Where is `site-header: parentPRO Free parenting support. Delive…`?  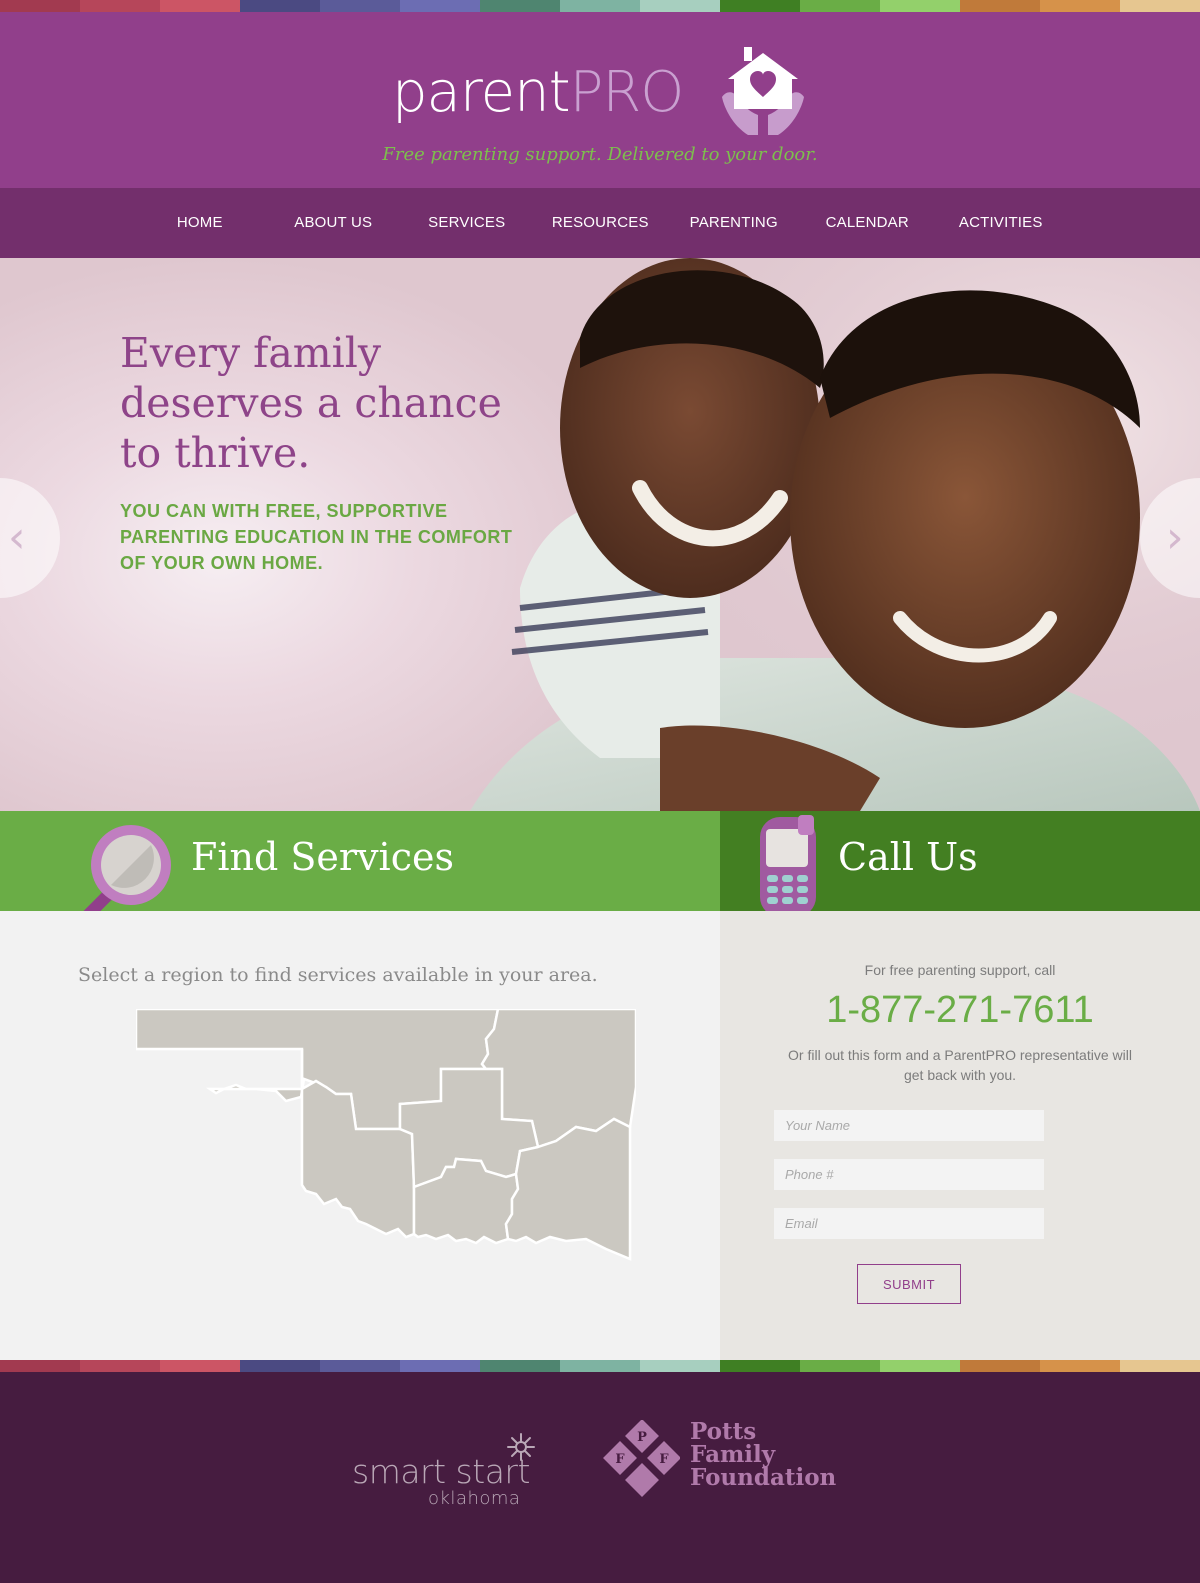 site-header: parentPRO Free parenting support. Delive… is located at coordinates (600, 100).